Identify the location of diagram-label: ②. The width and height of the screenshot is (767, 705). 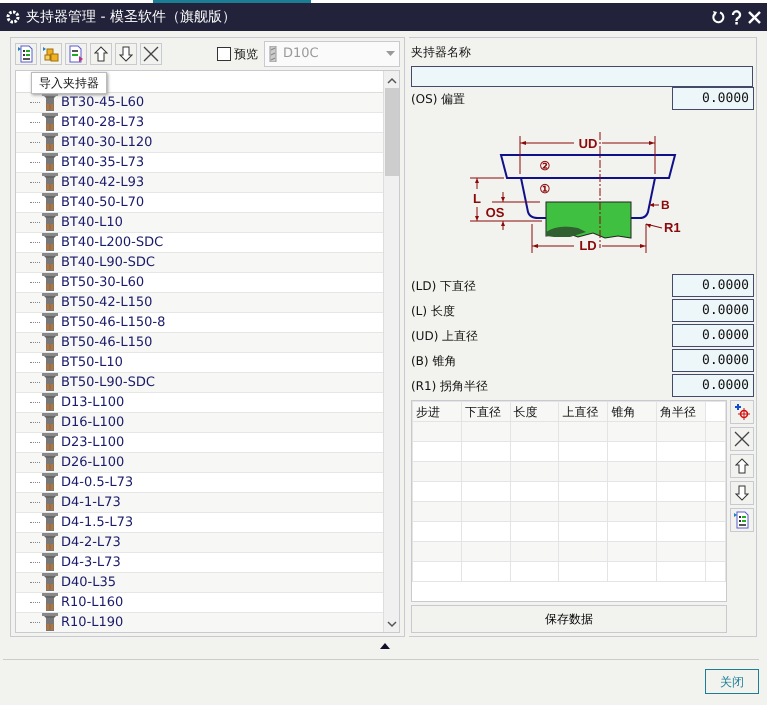
(545, 165).